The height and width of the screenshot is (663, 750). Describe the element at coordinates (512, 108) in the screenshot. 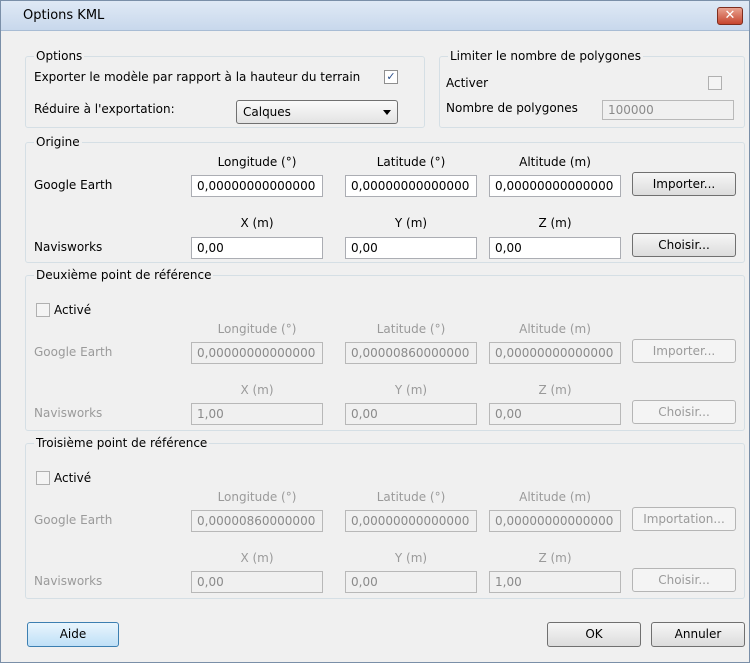

I see `polygon-count-label: Nombre de polygones` at that location.